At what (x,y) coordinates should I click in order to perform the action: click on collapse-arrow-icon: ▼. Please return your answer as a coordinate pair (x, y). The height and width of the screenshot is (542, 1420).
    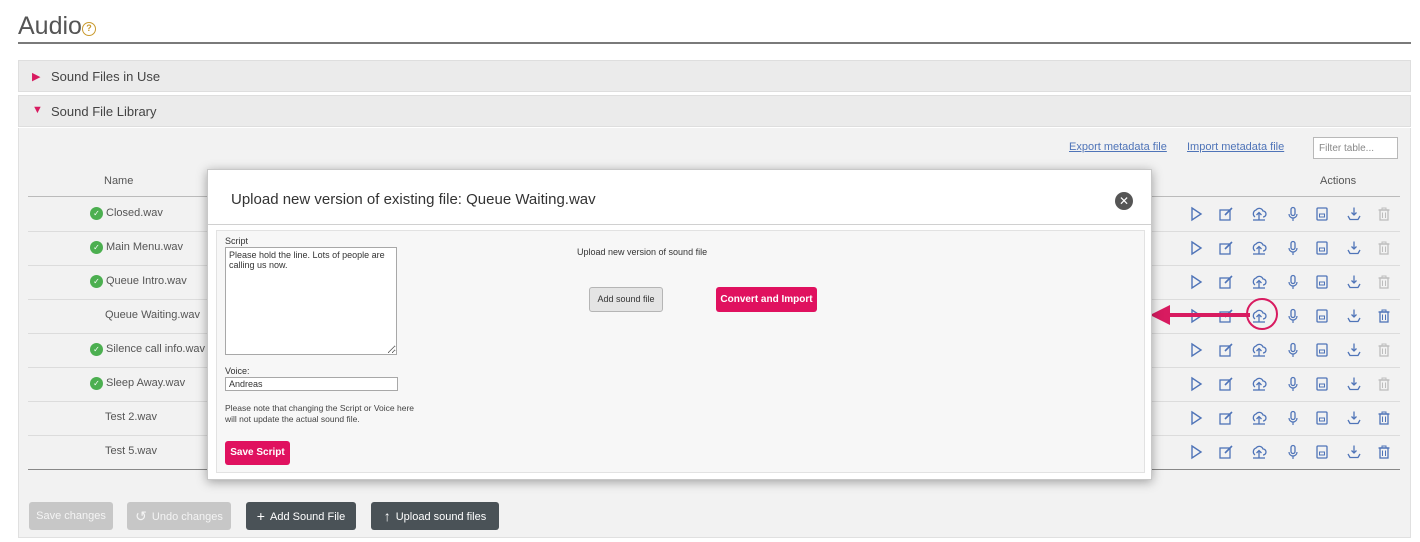
    Looking at the image, I should click on (37, 110).